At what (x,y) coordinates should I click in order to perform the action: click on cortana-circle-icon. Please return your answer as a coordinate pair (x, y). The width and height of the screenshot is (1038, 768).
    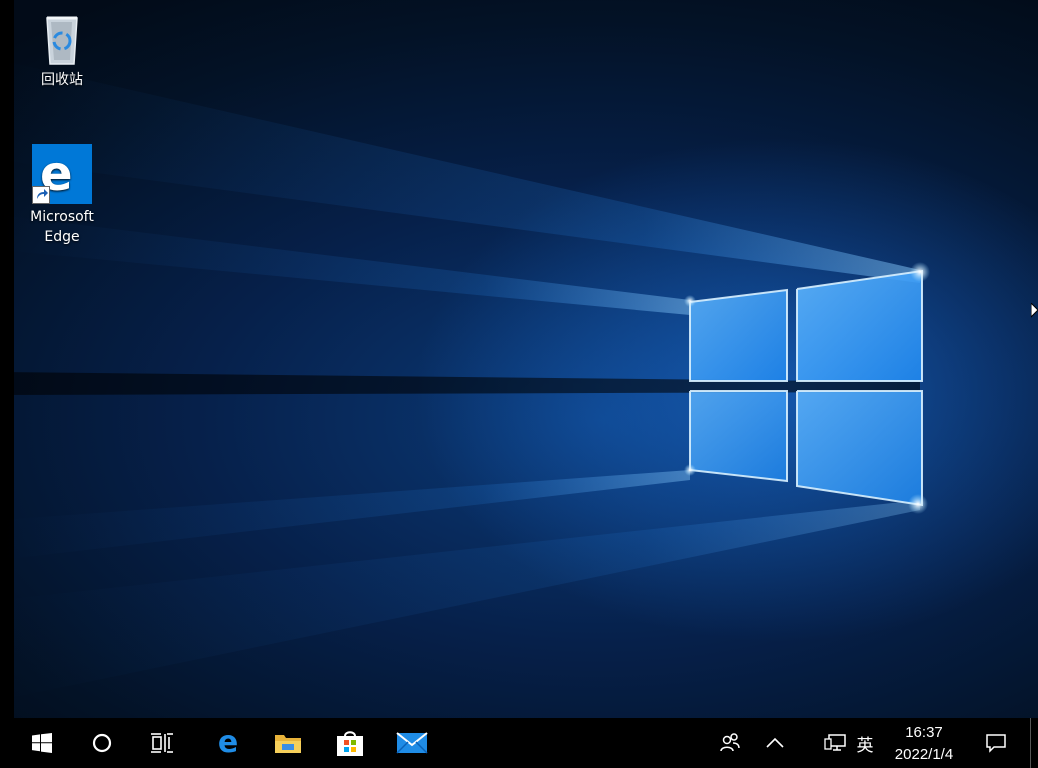
    Looking at the image, I should click on (102, 743).